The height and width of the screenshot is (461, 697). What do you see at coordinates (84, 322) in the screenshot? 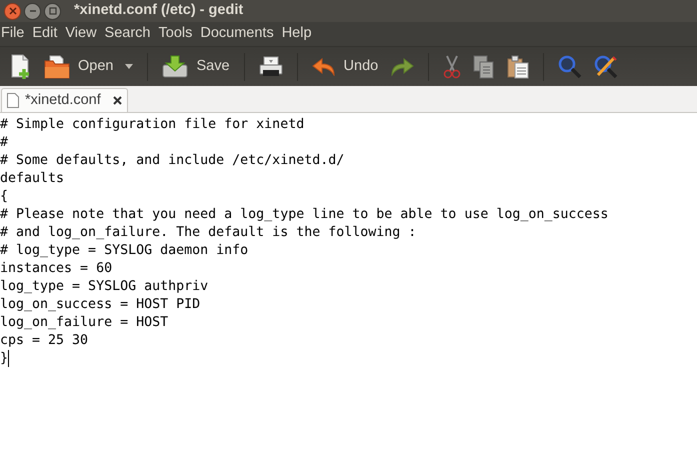
I see `code-line: log_on_failure = HOST` at bounding box center [84, 322].